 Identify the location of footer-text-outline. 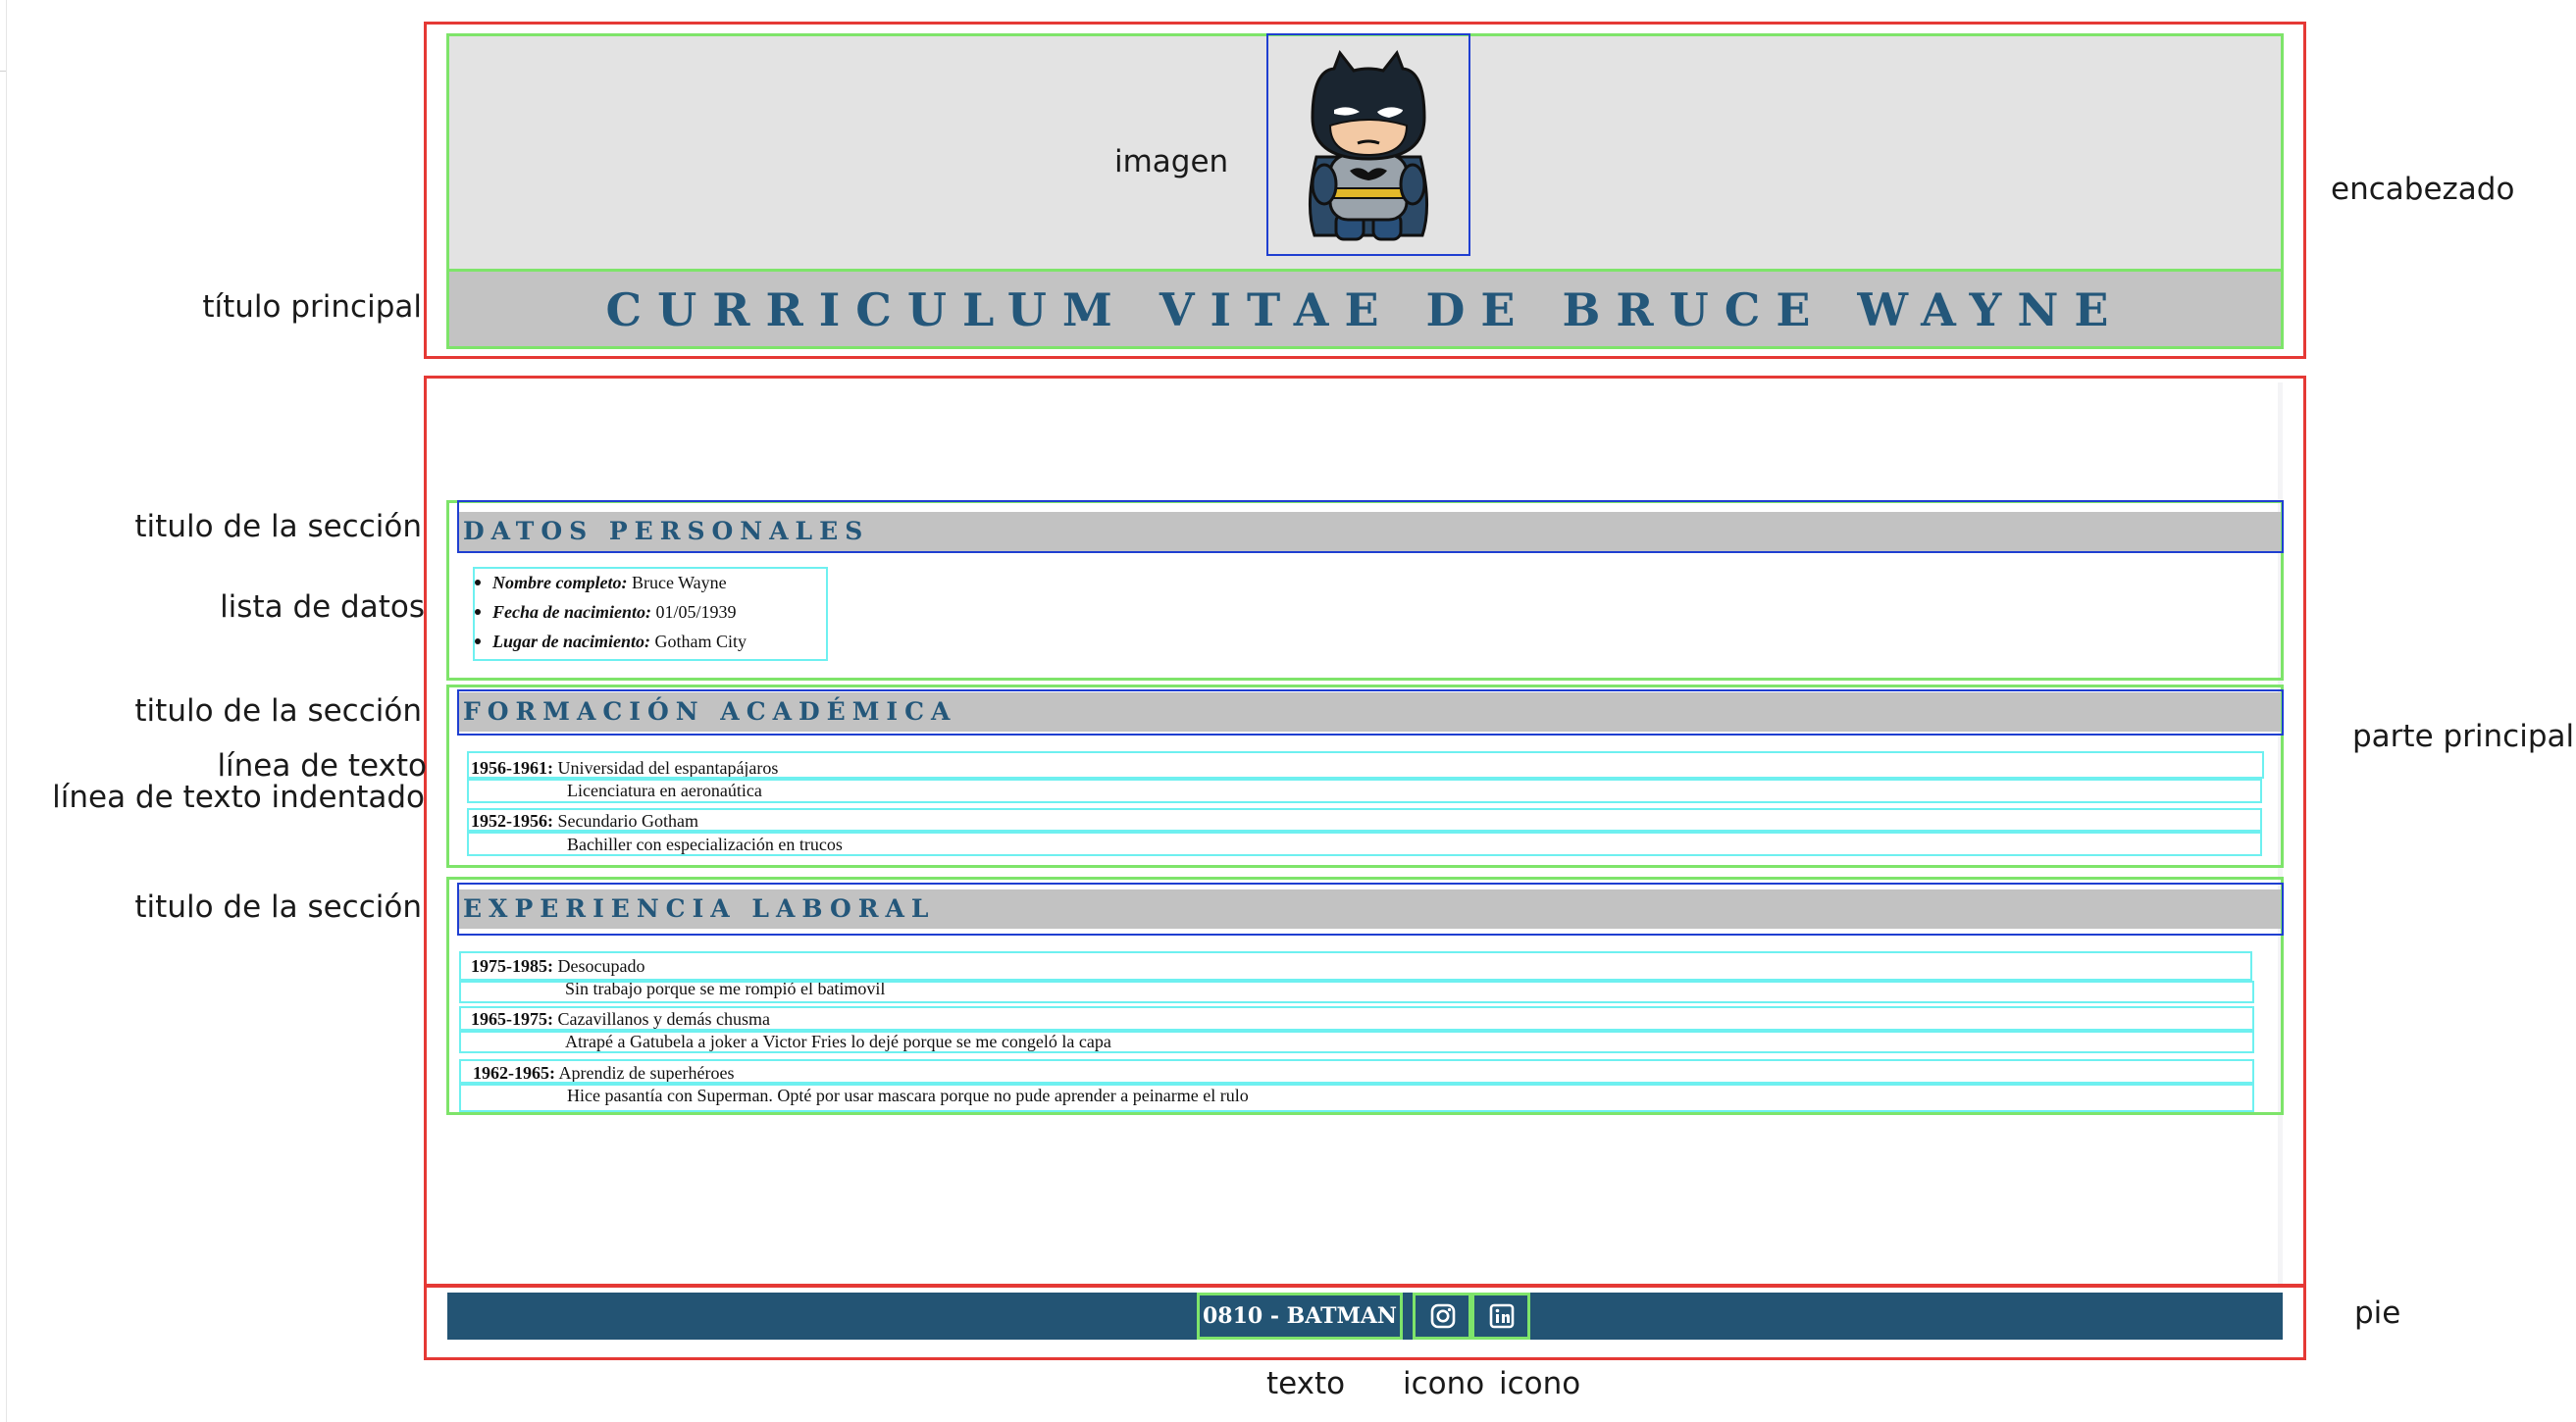
(1300, 1316).